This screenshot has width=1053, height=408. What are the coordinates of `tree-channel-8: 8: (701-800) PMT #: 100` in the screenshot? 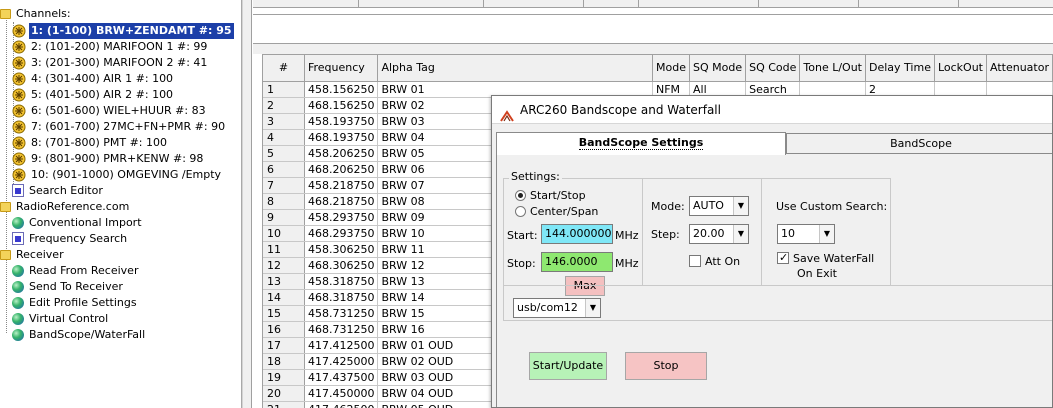 It's located at (90, 143).